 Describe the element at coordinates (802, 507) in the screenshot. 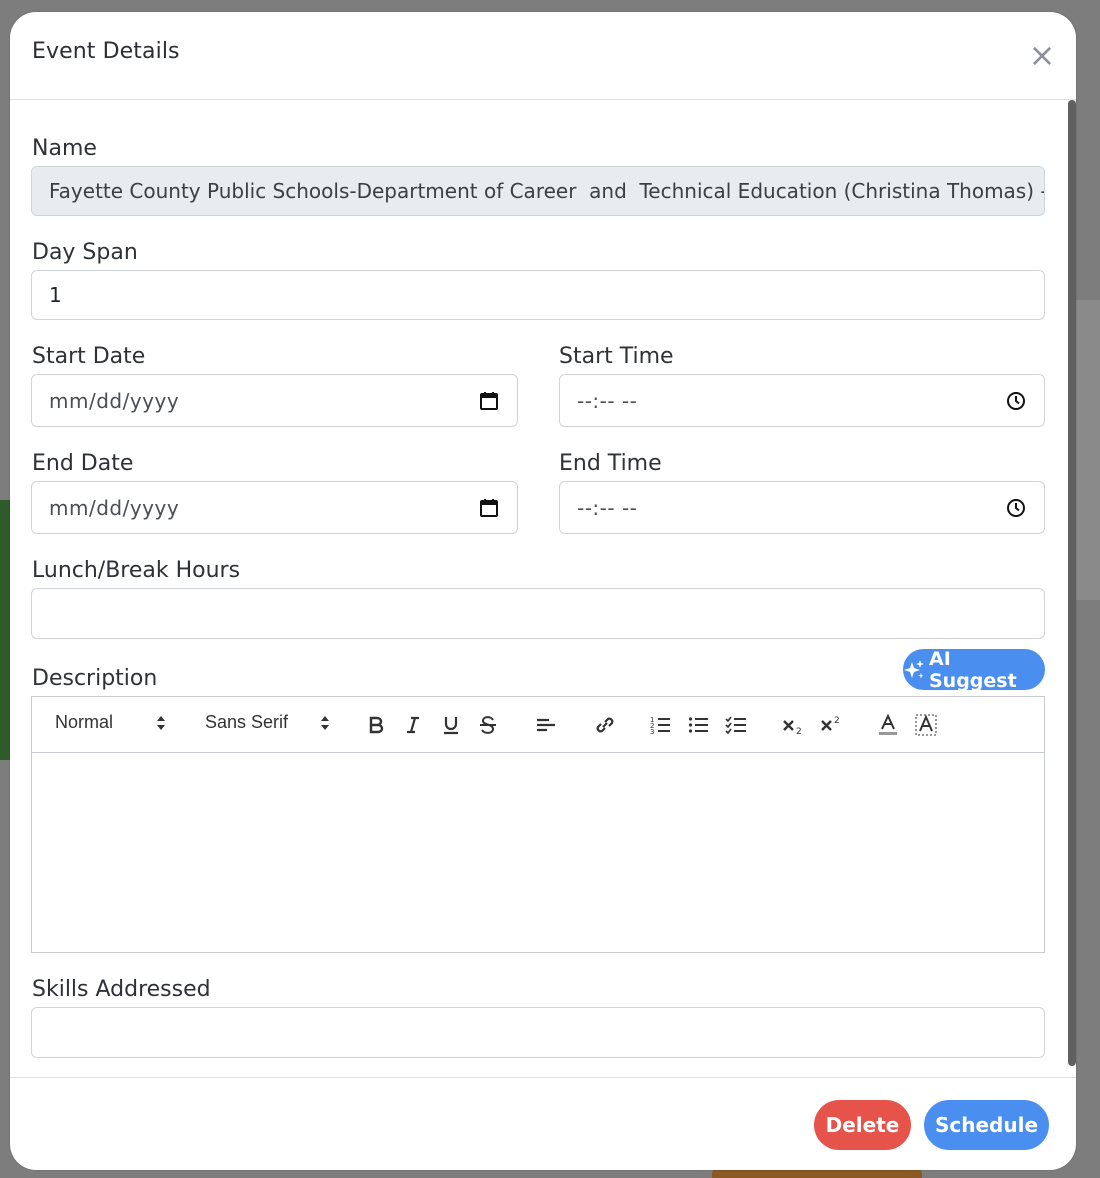

I see `end-time-field: --:-- --` at that location.